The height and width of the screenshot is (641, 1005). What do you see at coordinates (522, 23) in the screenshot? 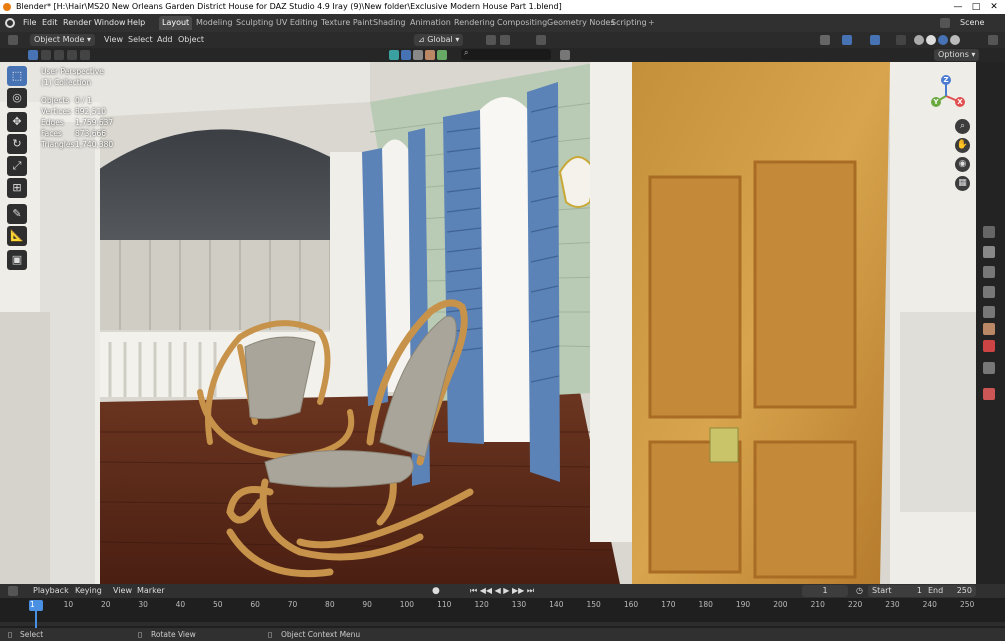
I see `tab-compositing: Compositing` at bounding box center [522, 23].